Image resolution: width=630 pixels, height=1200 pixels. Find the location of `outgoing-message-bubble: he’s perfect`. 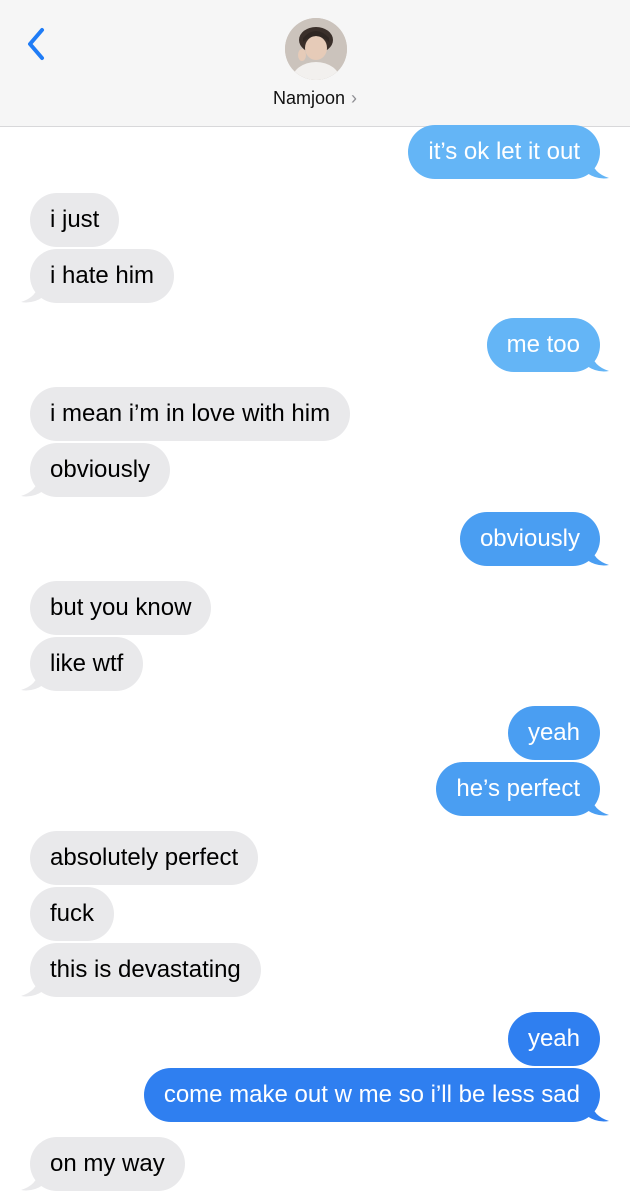

outgoing-message-bubble: he’s perfect is located at coordinates (522, 789).